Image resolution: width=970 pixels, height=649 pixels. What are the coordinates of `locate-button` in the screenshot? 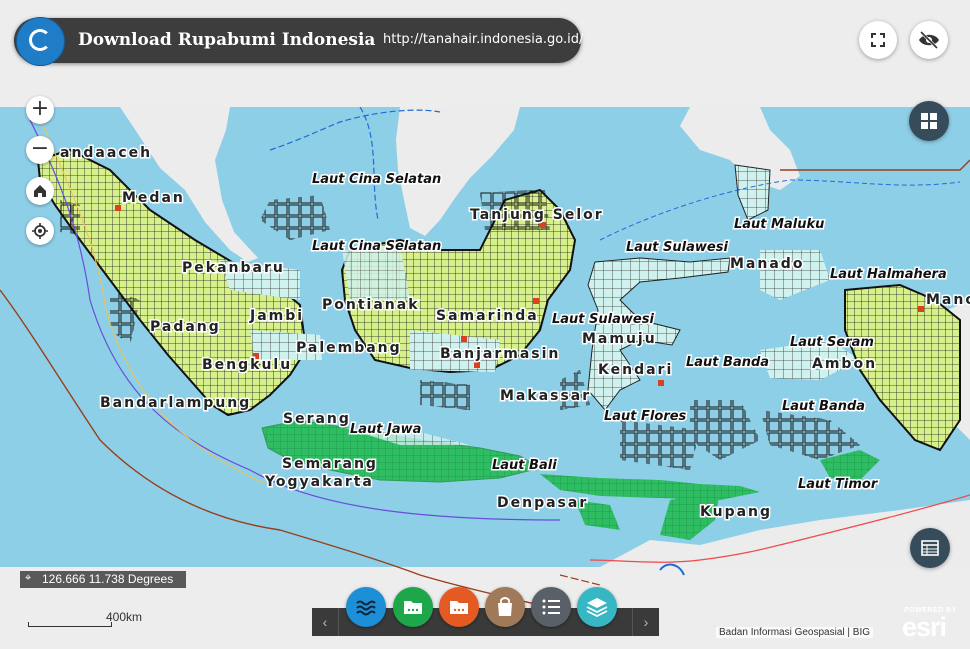 It's located at (40, 231).